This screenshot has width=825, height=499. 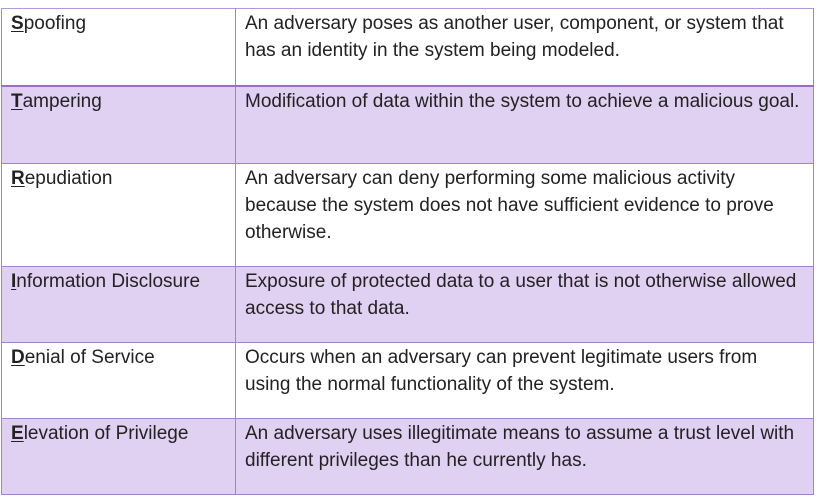 What do you see at coordinates (18, 357) in the screenshot?
I see `threat-initial: D` at bounding box center [18, 357].